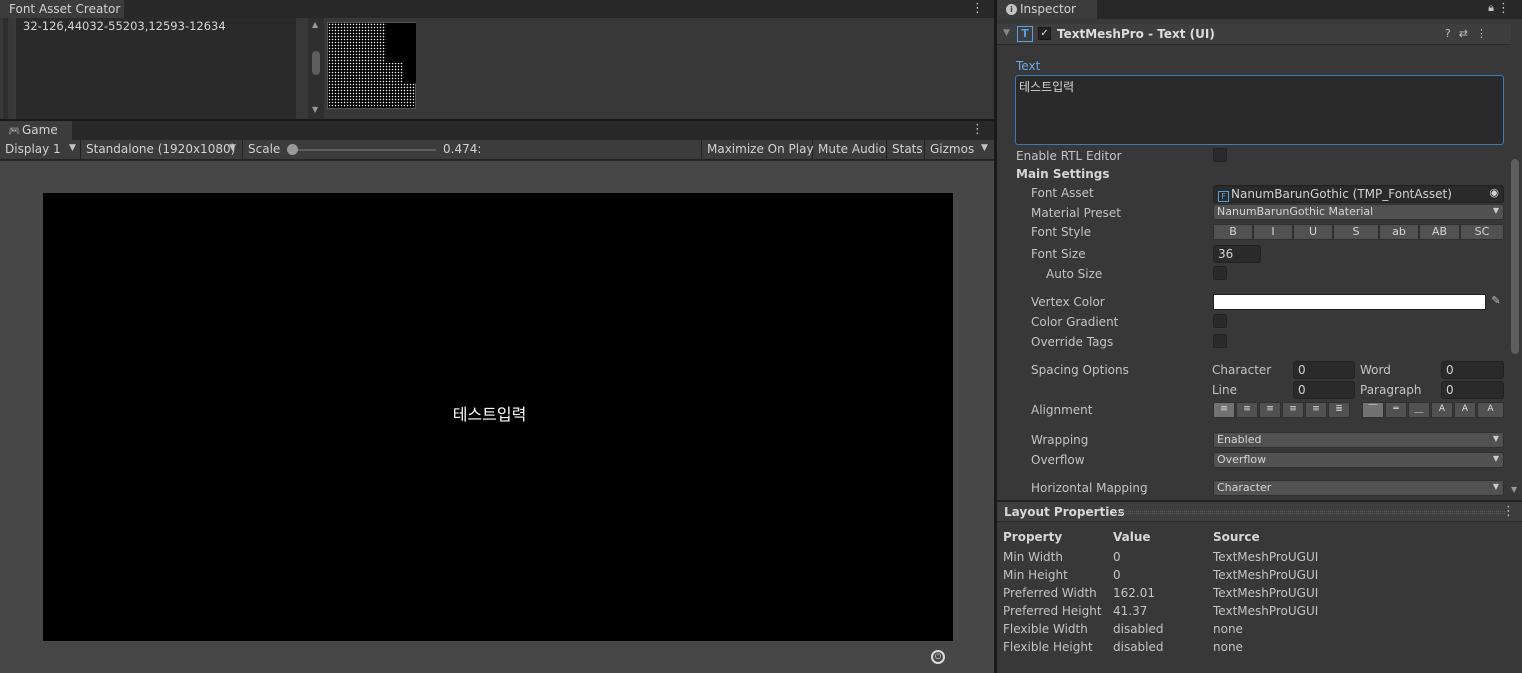 Image resolution: width=1522 pixels, height=673 pixels. What do you see at coordinates (1266, 575) in the screenshot?
I see `property-source: TextMeshProUGUI` at bounding box center [1266, 575].